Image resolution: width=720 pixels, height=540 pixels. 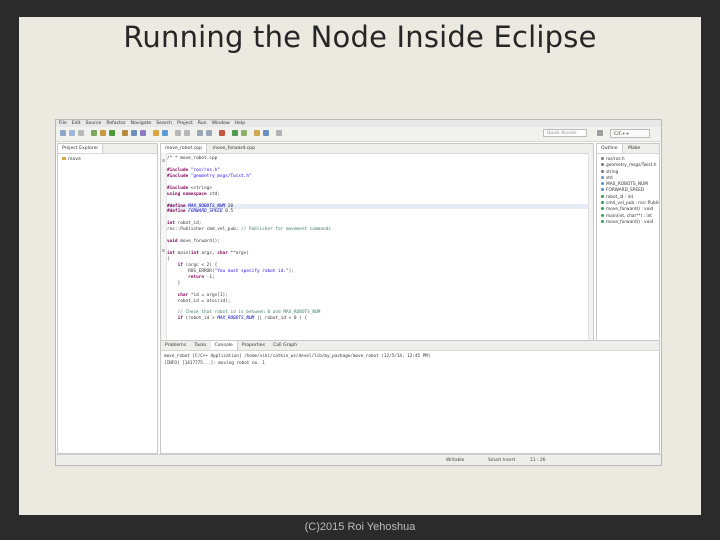 I want to click on outline-item-label: std, so click(x=609, y=178).